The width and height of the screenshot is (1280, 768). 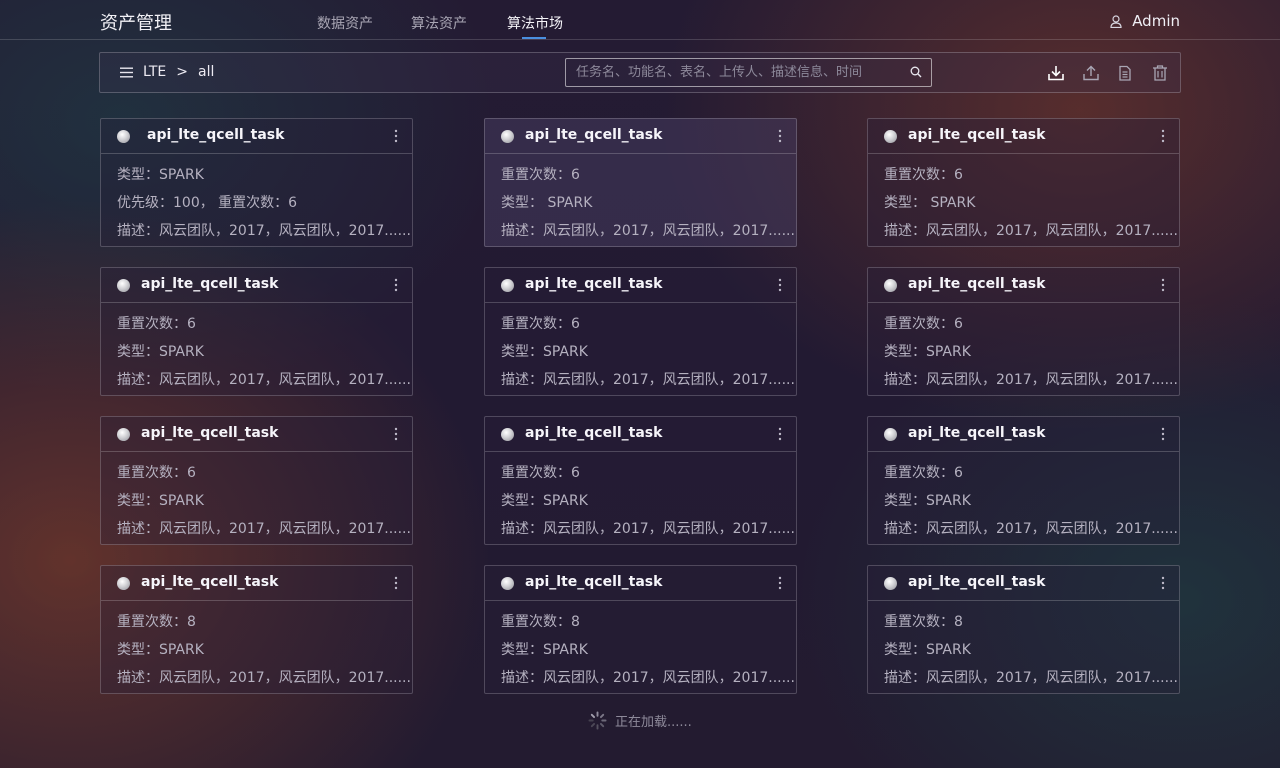 What do you see at coordinates (439, 23) in the screenshot?
I see `tab-algorithm-assets: 算法资产` at bounding box center [439, 23].